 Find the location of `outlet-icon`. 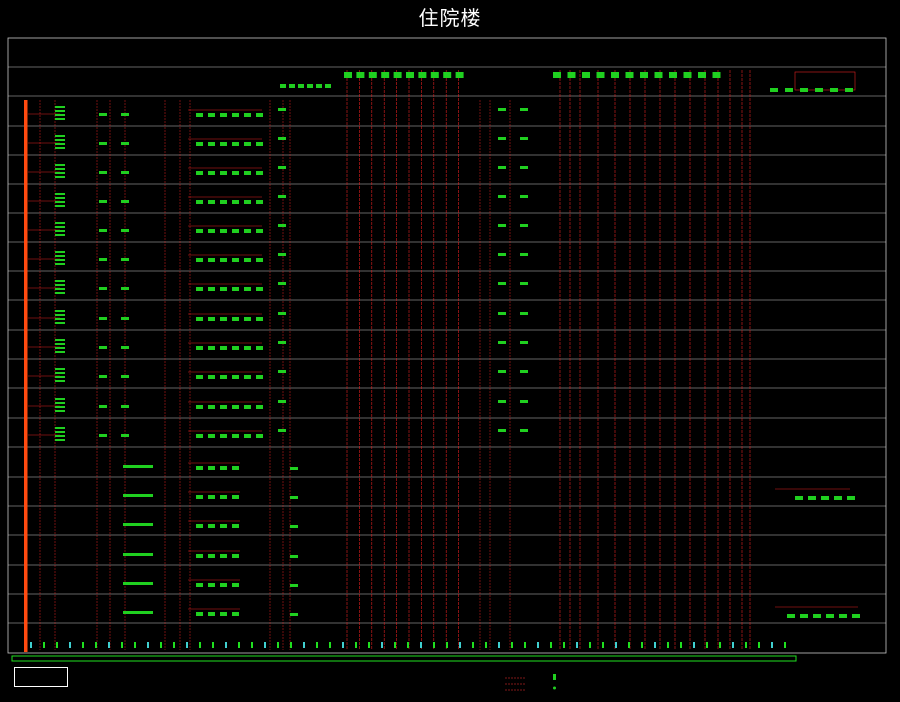

outlet-icon is located at coordinates (554, 688).